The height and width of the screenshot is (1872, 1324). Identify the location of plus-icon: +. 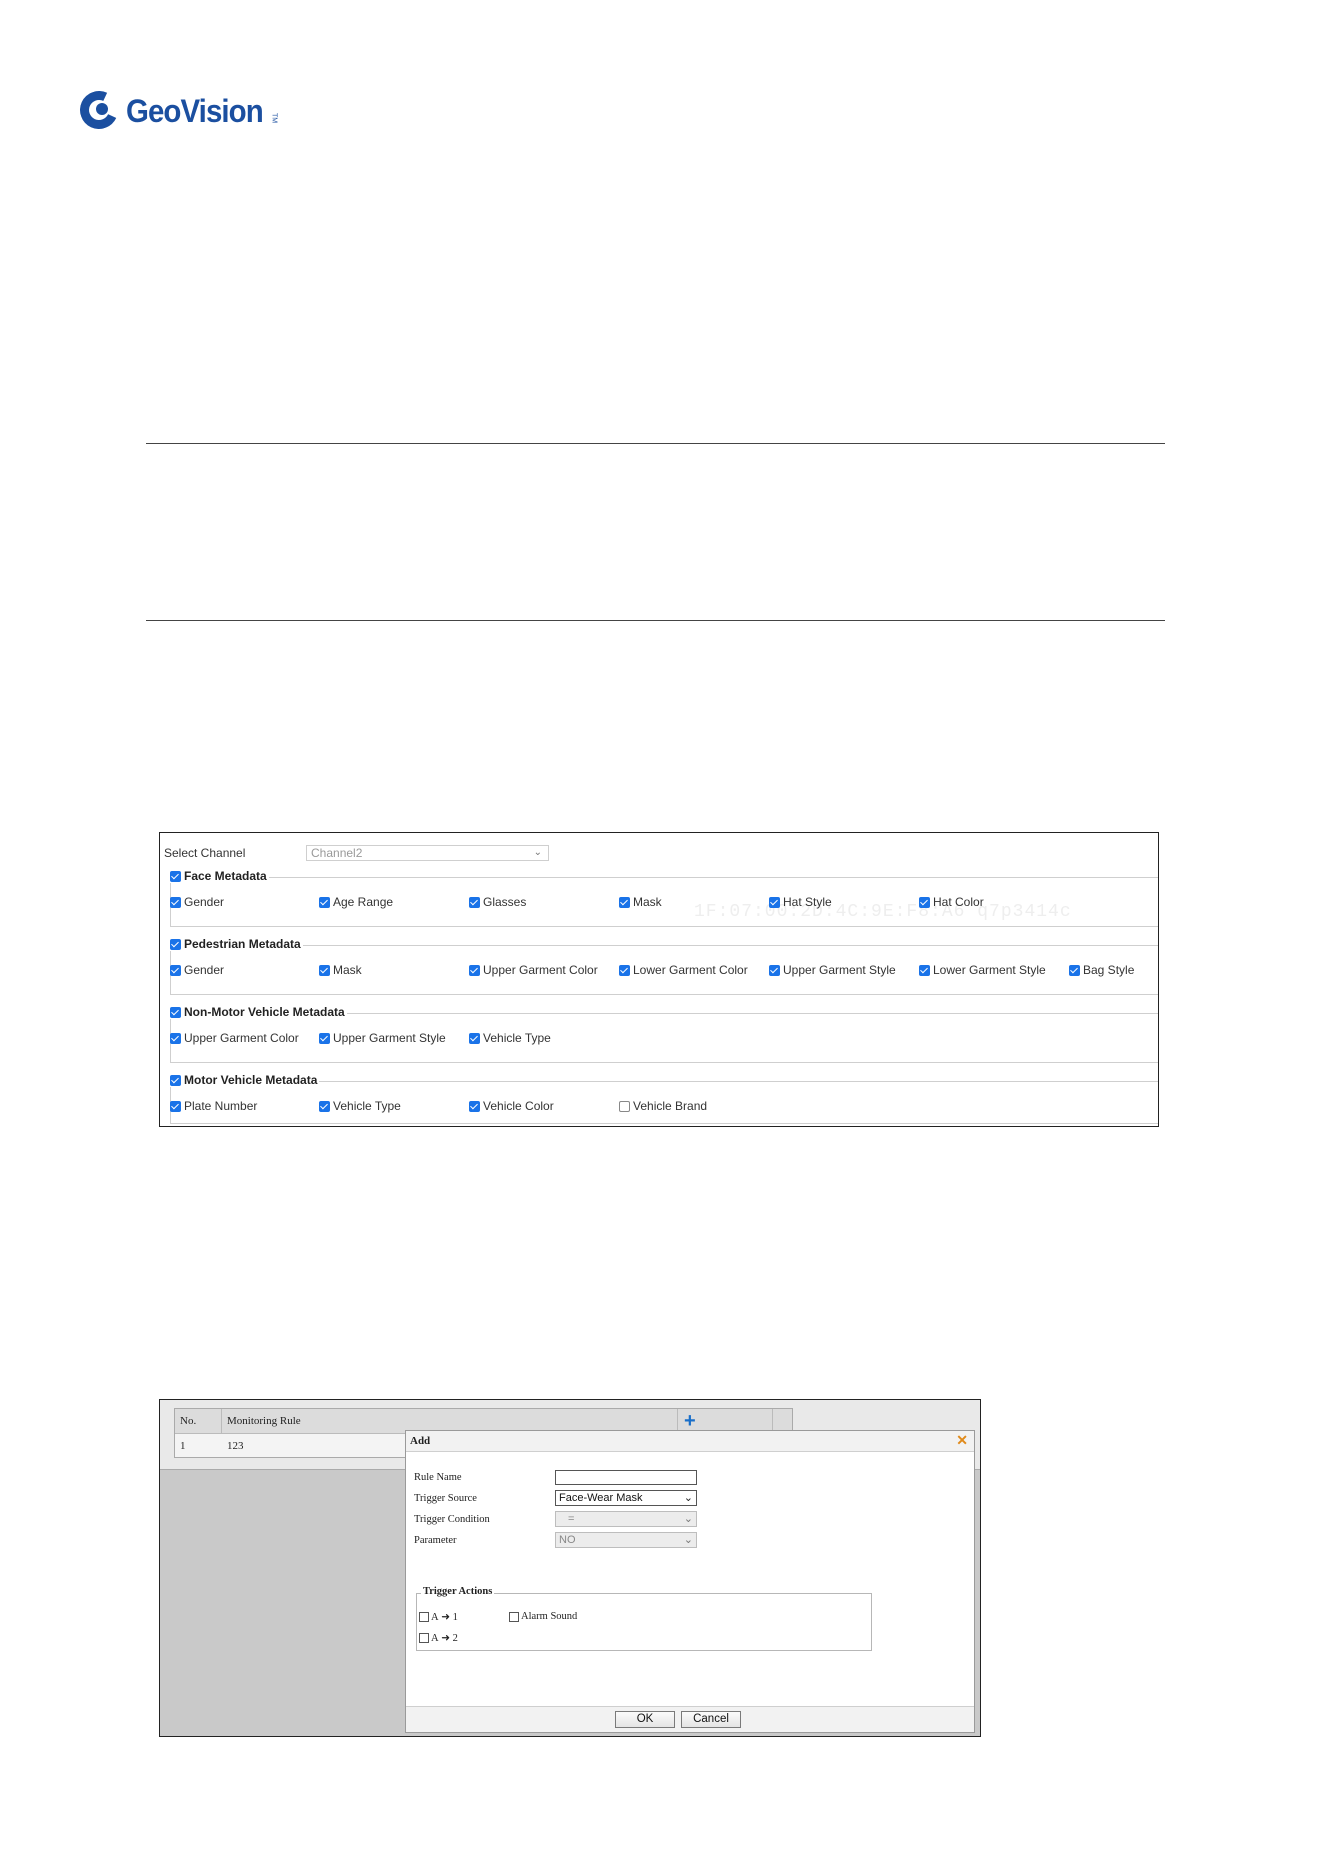
(690, 1421).